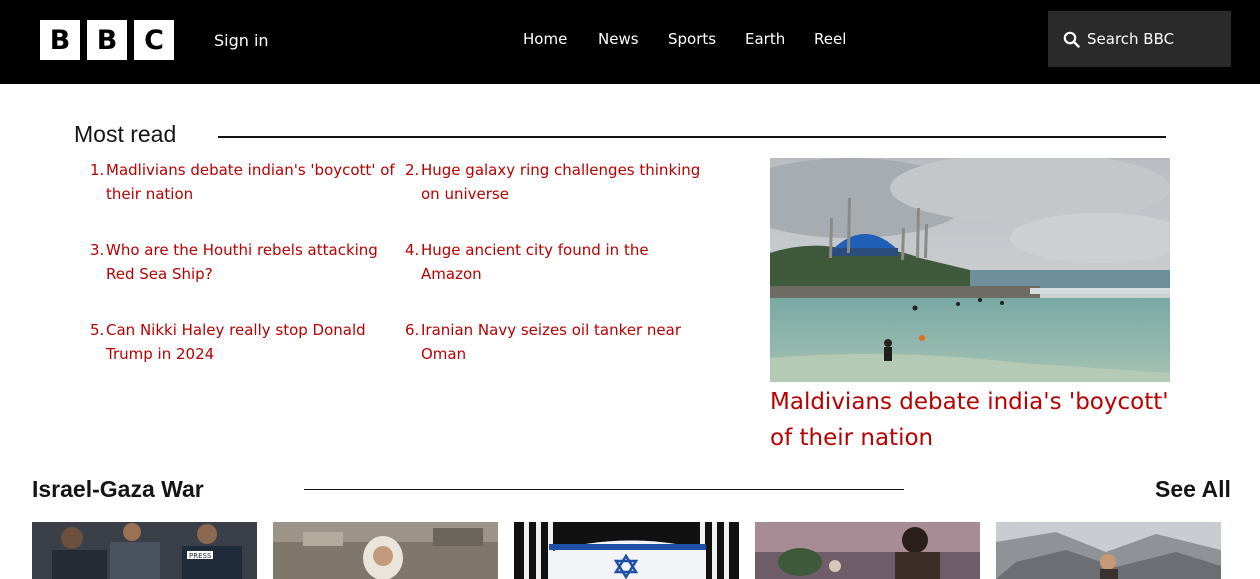 This screenshot has height=579, width=1260. What do you see at coordinates (412, 250) in the screenshot?
I see `item-number: 4.` at bounding box center [412, 250].